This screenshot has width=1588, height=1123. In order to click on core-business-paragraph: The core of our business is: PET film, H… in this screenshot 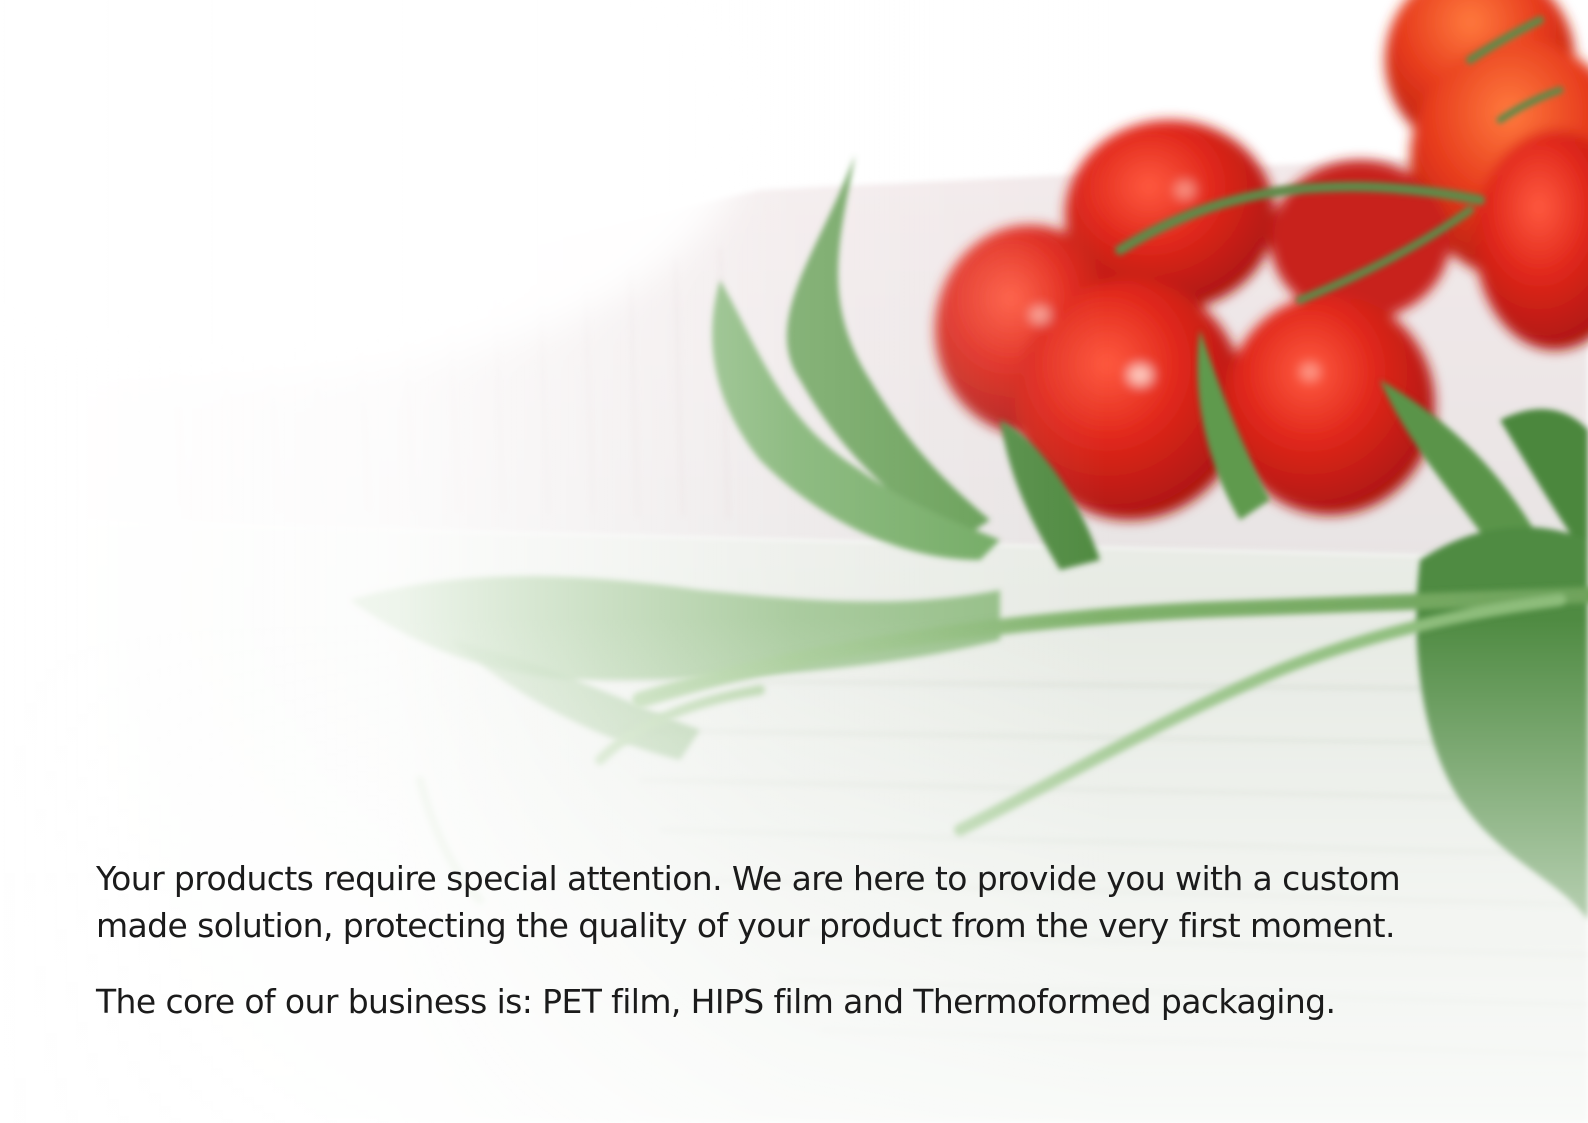, I will do `click(716, 1001)`.